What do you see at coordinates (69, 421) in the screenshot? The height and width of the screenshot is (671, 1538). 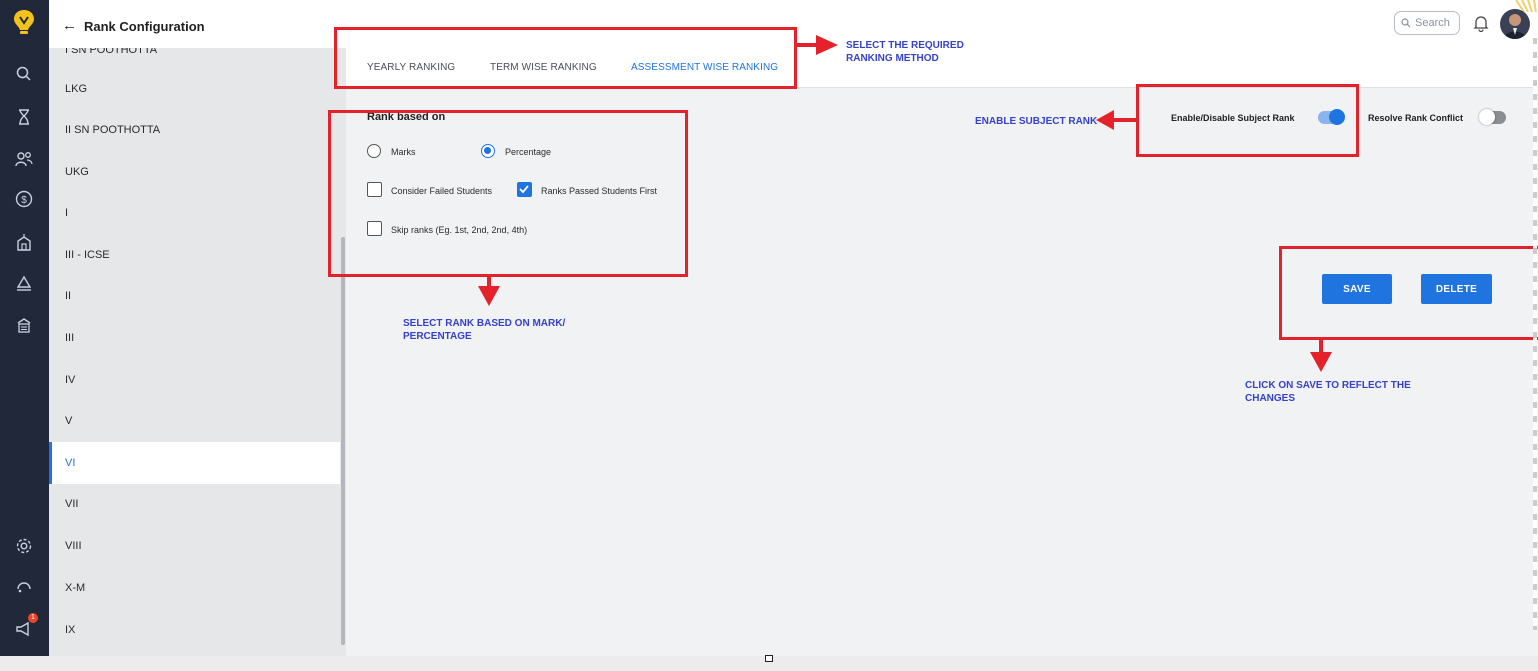 I see `class-label: V` at bounding box center [69, 421].